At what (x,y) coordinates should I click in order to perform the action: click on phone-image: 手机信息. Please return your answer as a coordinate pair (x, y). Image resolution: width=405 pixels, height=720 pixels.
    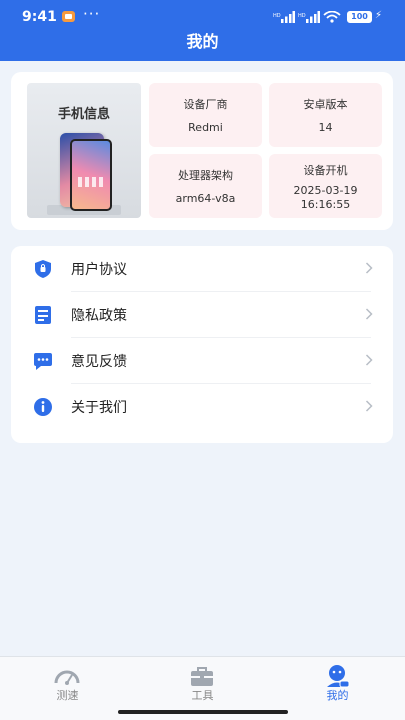
    Looking at the image, I should click on (84, 150).